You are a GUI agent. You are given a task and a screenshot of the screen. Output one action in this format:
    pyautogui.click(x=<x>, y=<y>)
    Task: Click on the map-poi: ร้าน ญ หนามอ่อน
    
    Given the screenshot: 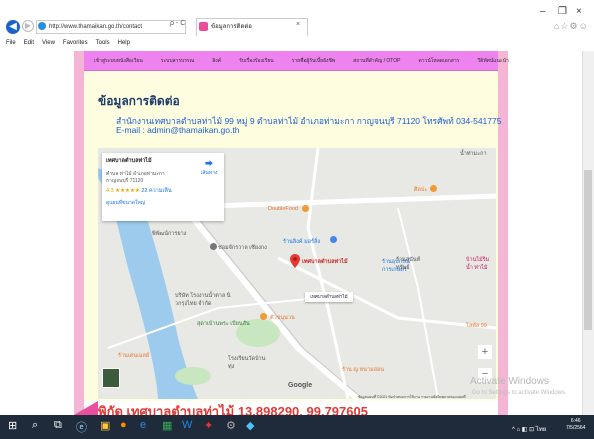 What is the action you would take?
    pyautogui.click(x=363, y=370)
    